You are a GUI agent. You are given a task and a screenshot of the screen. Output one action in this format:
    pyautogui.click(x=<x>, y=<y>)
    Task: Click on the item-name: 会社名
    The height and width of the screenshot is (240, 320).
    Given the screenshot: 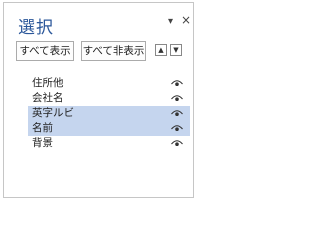 What is the action you would take?
    pyautogui.click(x=48, y=98)
    